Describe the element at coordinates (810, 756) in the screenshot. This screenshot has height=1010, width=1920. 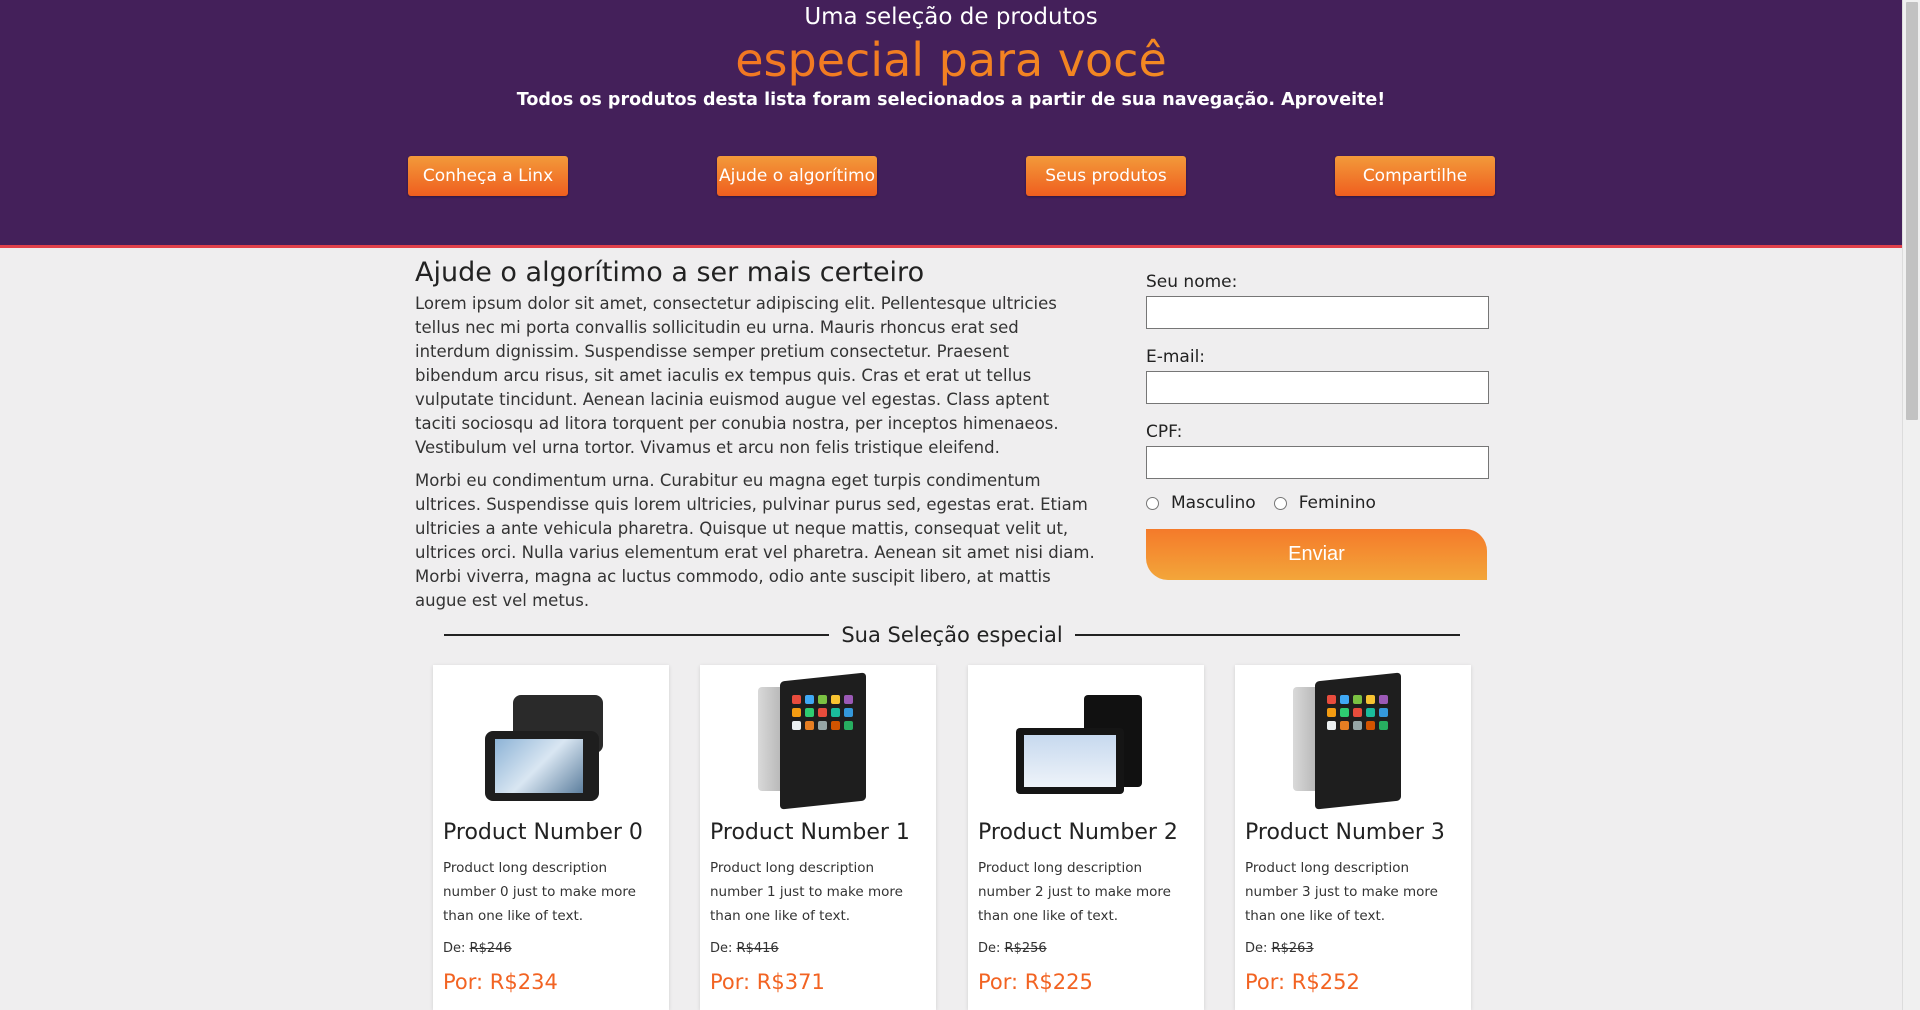
I see `product-title: Product Number 1` at that location.